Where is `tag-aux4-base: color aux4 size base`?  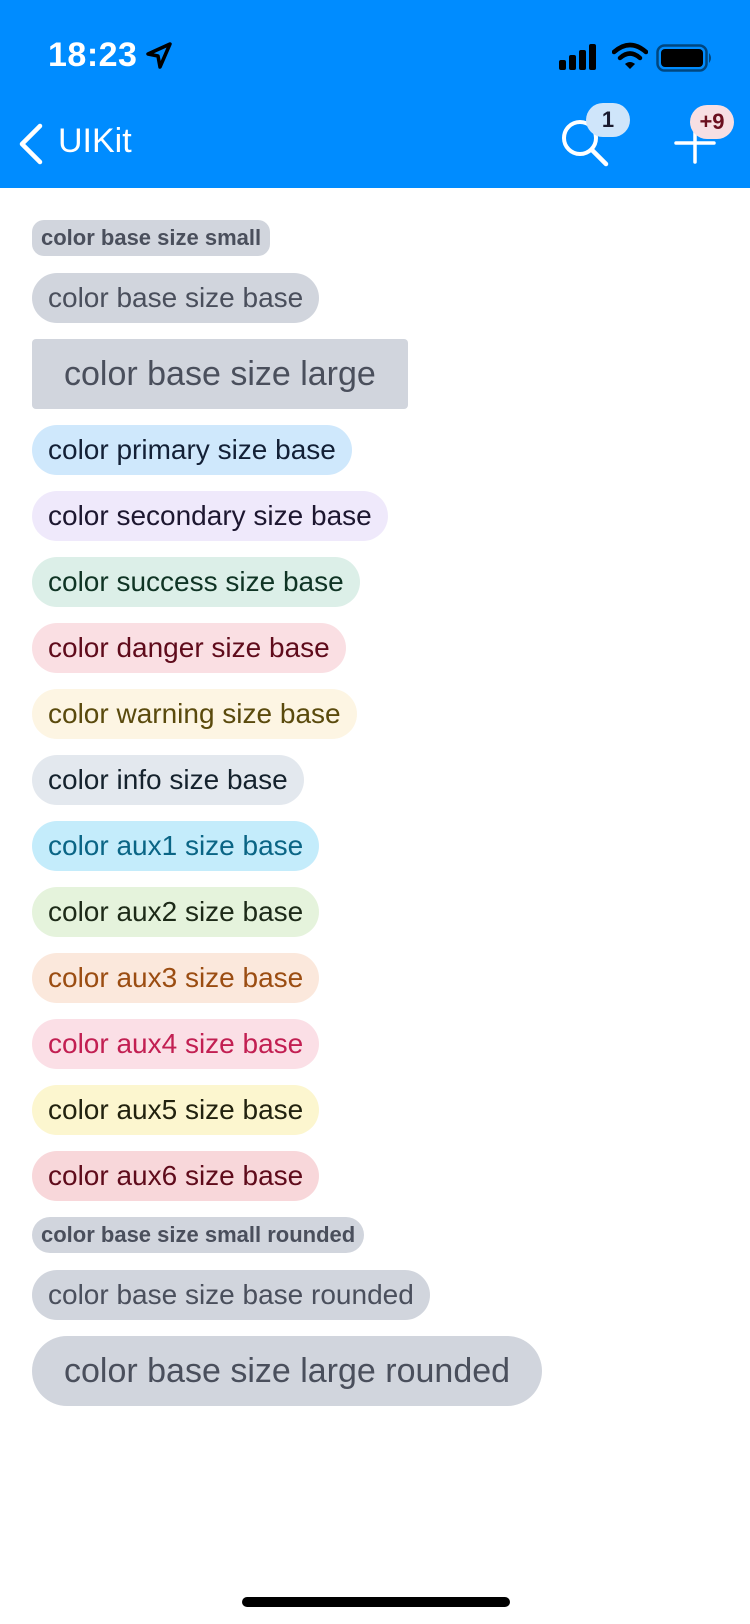
tag-aux4-base: color aux4 size base is located at coordinates (176, 1044).